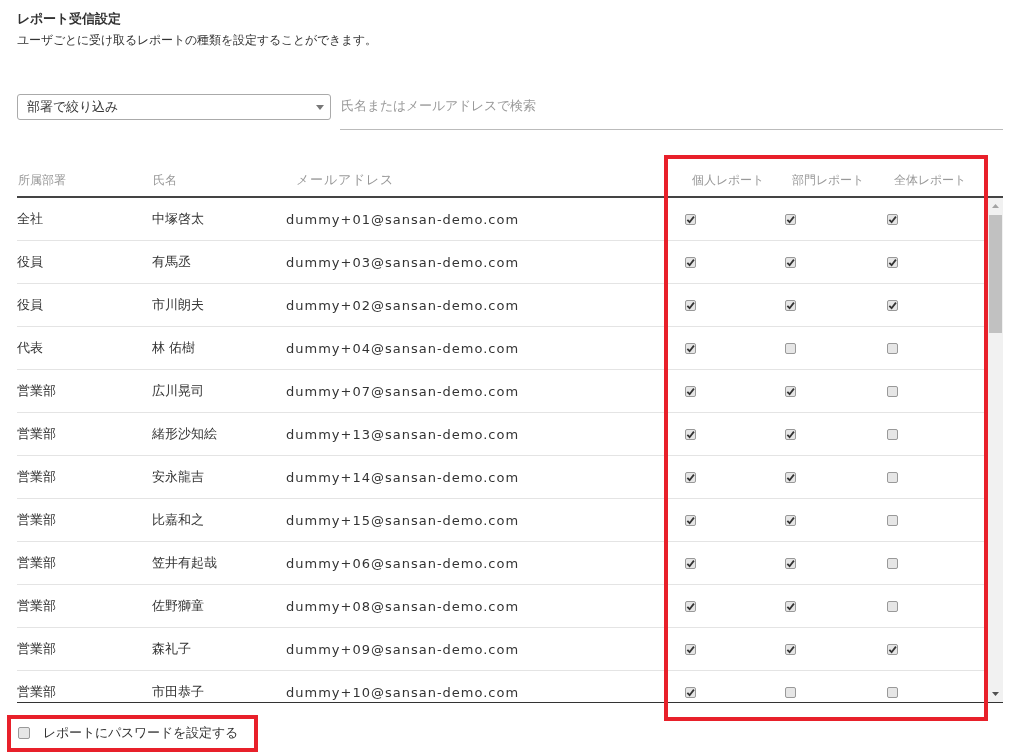  What do you see at coordinates (178, 692) in the screenshot?
I see `name-cell-text: 市田恭子` at bounding box center [178, 692].